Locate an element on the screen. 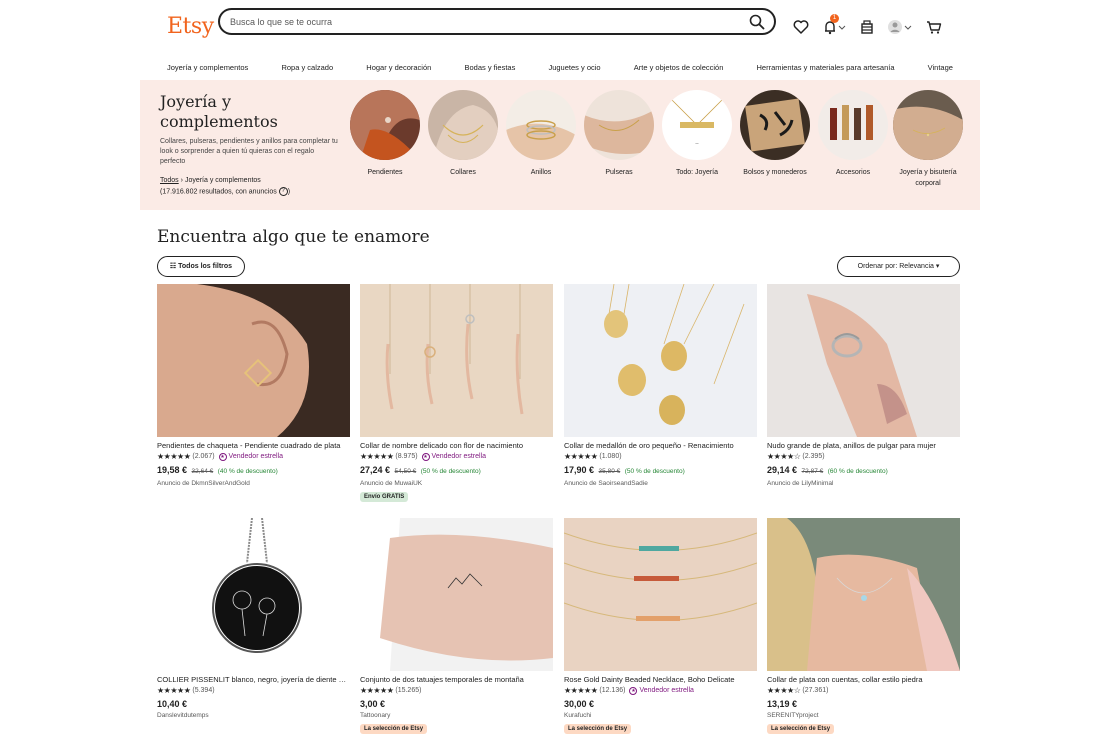 Image resolution: width=1120 pixels, height=750 pixels. category-image-anillos is located at coordinates (541, 125).